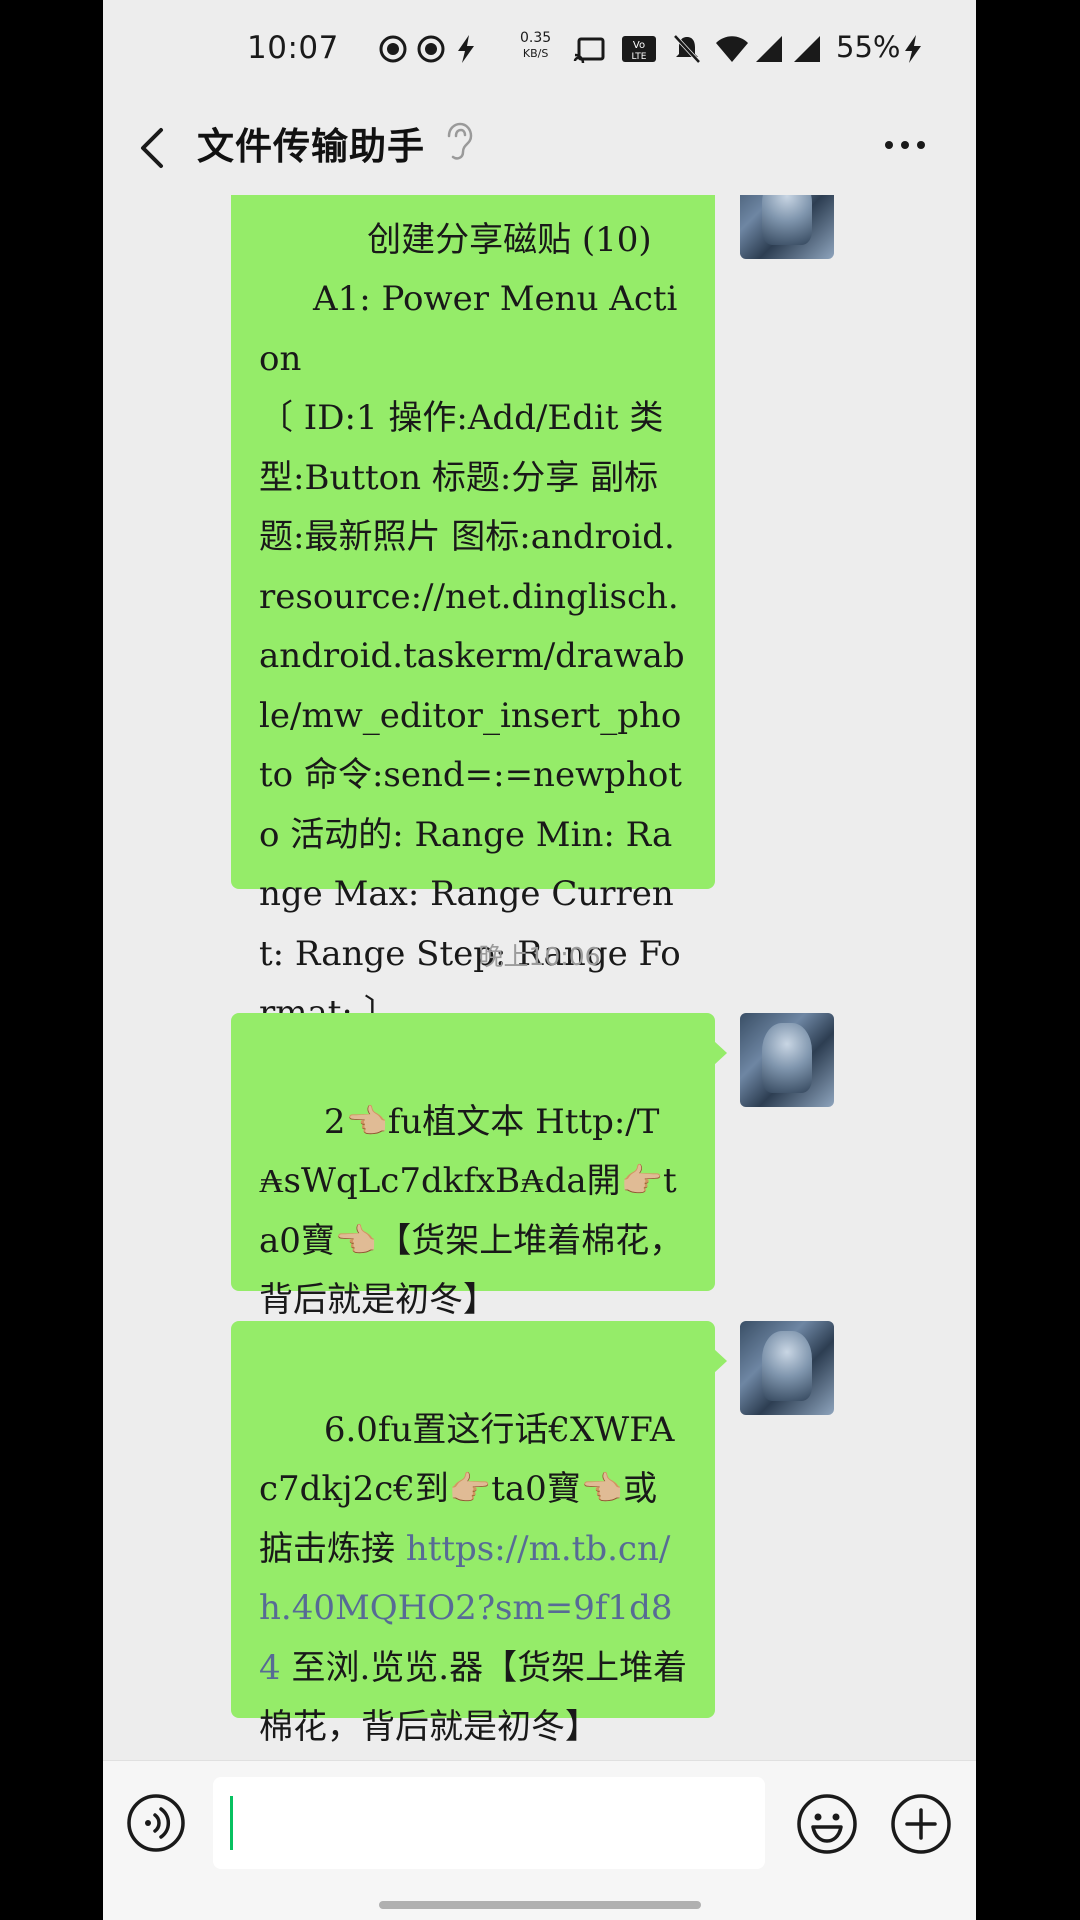 The image size is (1080, 1920). What do you see at coordinates (231, 1823) in the screenshot?
I see `text-cursor` at bounding box center [231, 1823].